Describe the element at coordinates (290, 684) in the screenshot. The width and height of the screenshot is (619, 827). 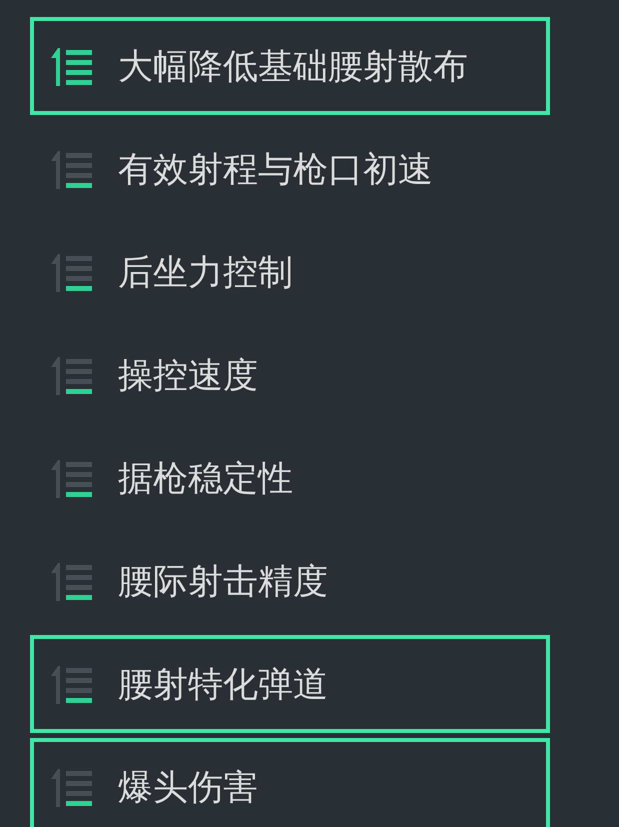
I see `stat-list-item: 腰射特化弹道` at that location.